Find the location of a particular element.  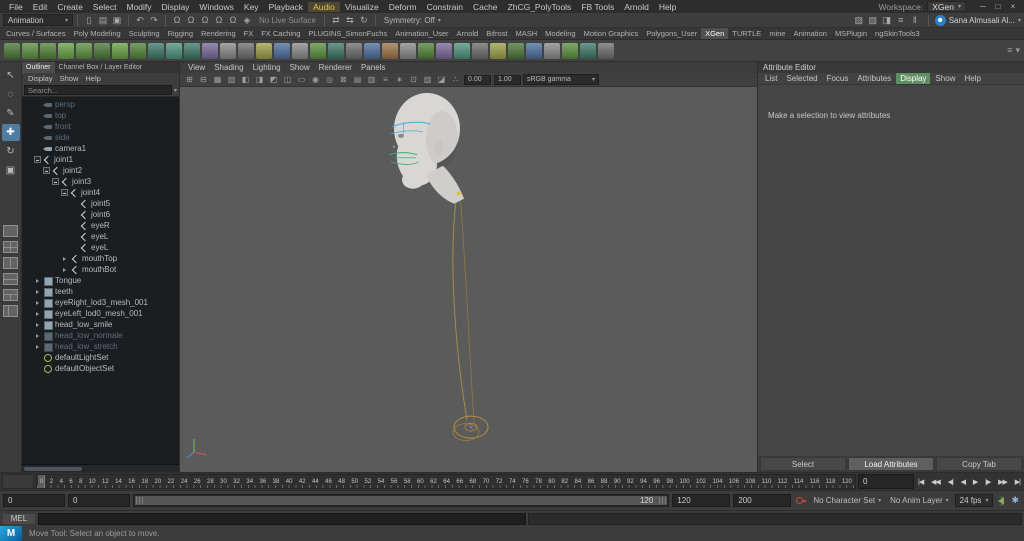

command-input is located at coordinates (282, 518).